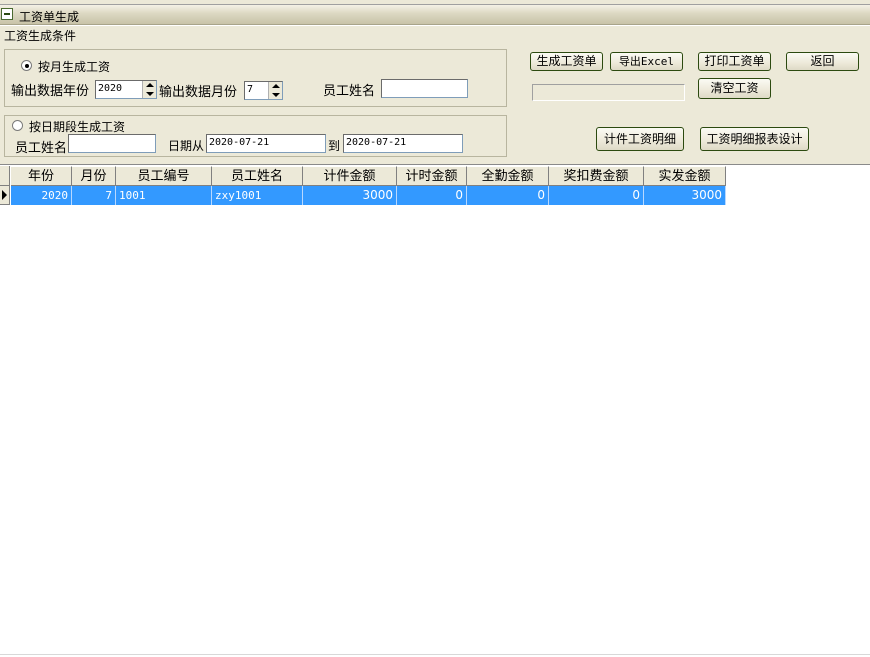 The height and width of the screenshot is (657, 870). Describe the element at coordinates (41, 195) in the screenshot. I see `cell-year: 2020` at that location.